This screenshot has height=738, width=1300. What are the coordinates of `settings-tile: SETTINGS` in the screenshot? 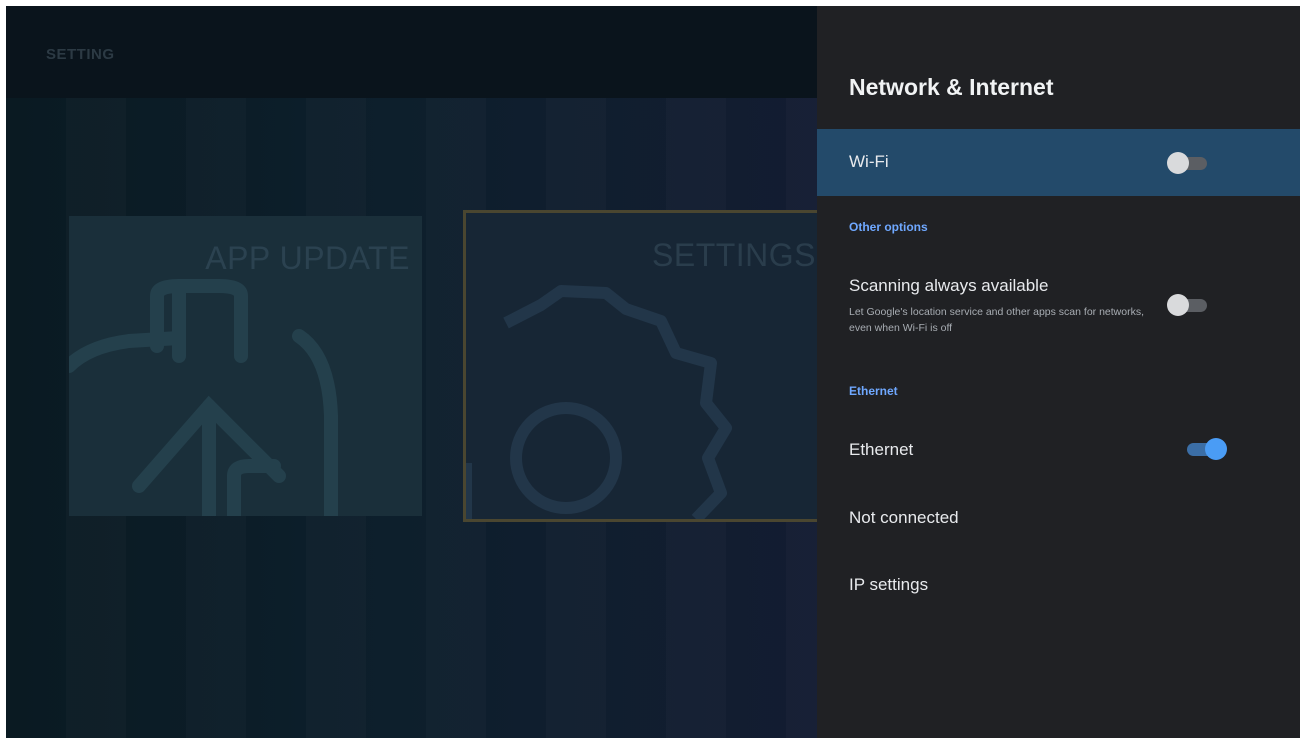 It's located at (653, 366).